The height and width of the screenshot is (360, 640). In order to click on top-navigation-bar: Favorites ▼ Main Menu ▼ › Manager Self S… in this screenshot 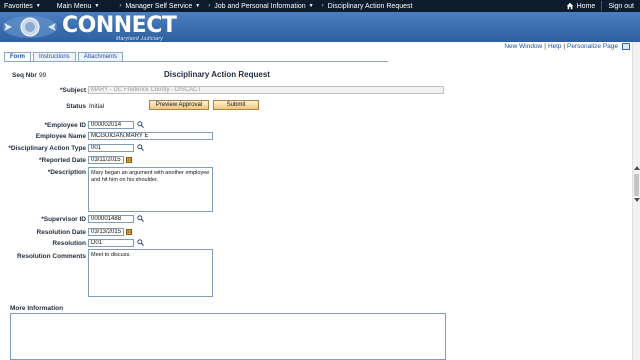, I will do `click(320, 6)`.